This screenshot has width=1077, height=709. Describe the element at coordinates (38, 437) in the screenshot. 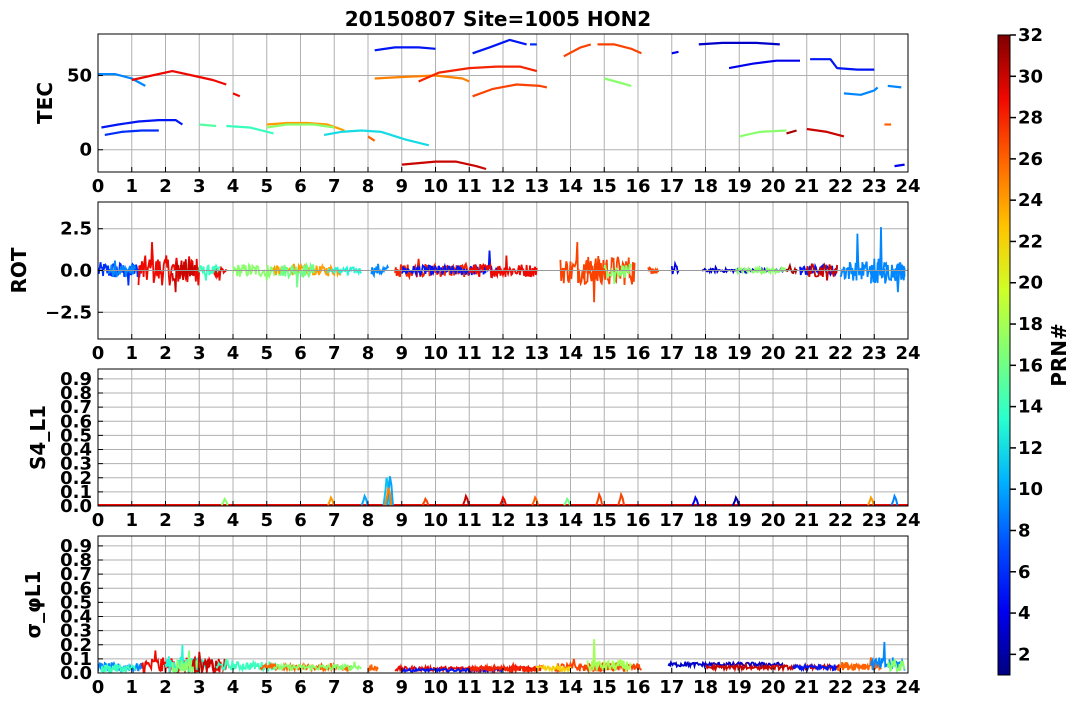

I see `s4-axis-label: S4_L1` at that location.